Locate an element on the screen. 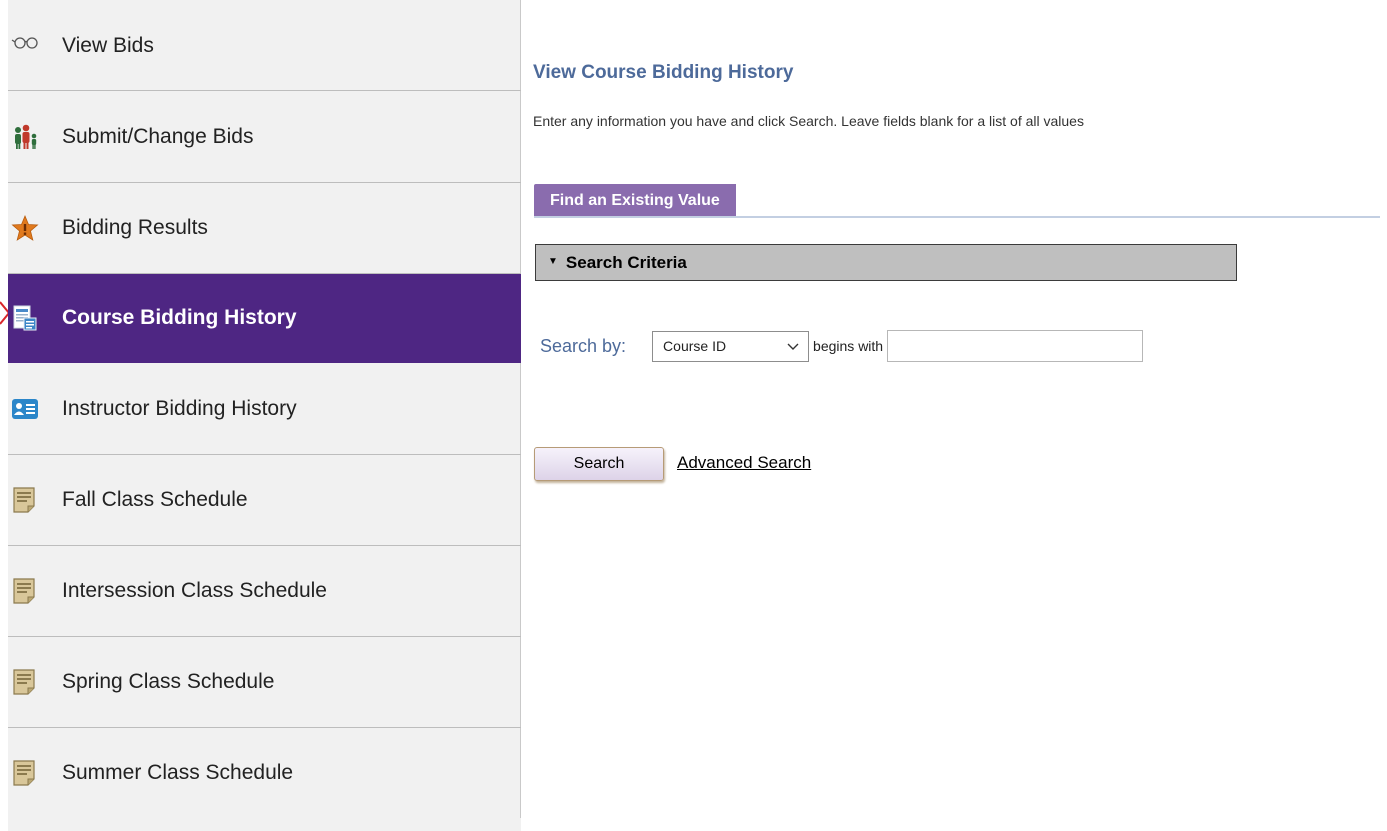 This screenshot has width=1387, height=831. sidebar-item-label: Fall Class Schedule is located at coordinates (155, 499).